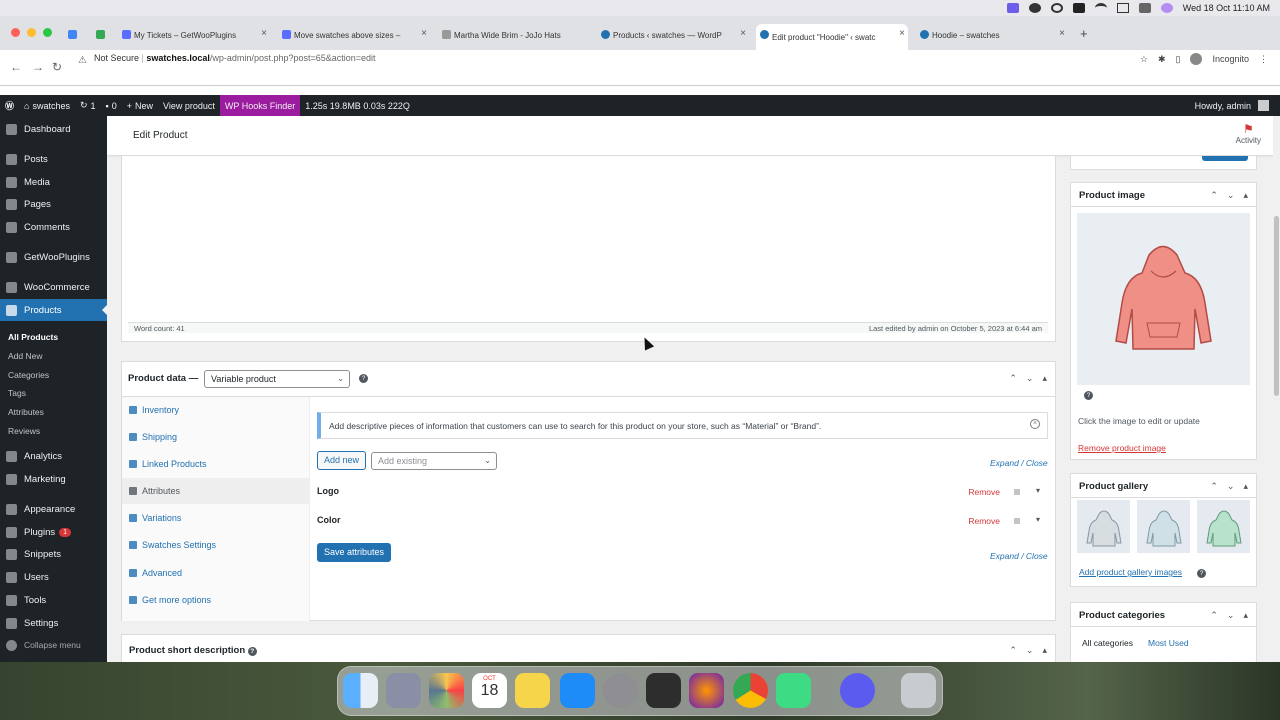  Describe the element at coordinates (354, 552) in the screenshot. I see `save-attributes-button: Save attributes` at that location.